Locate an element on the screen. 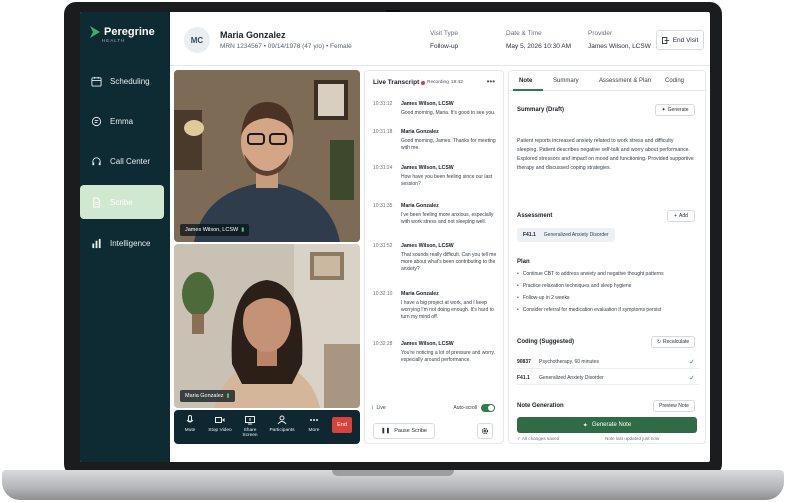  recording-dot-icon is located at coordinates (423, 82).